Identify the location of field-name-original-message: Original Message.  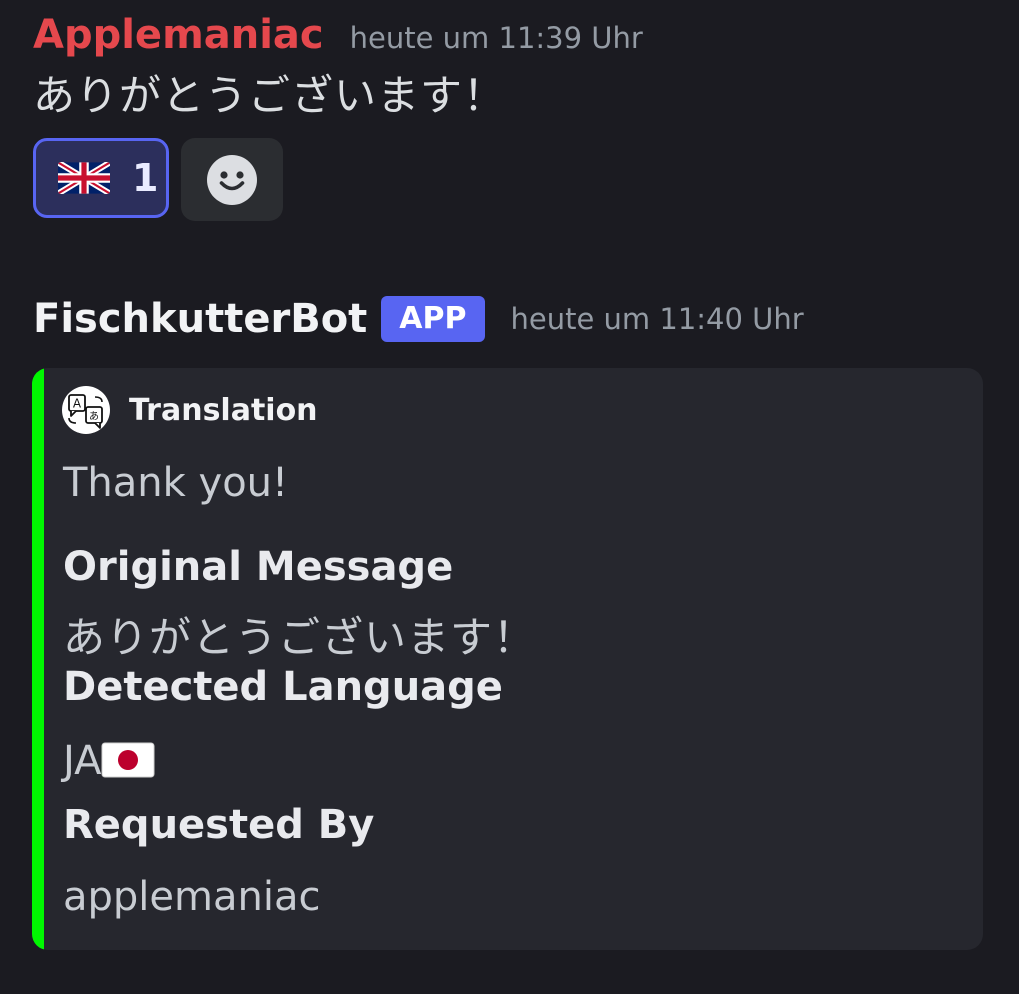
(258, 567).